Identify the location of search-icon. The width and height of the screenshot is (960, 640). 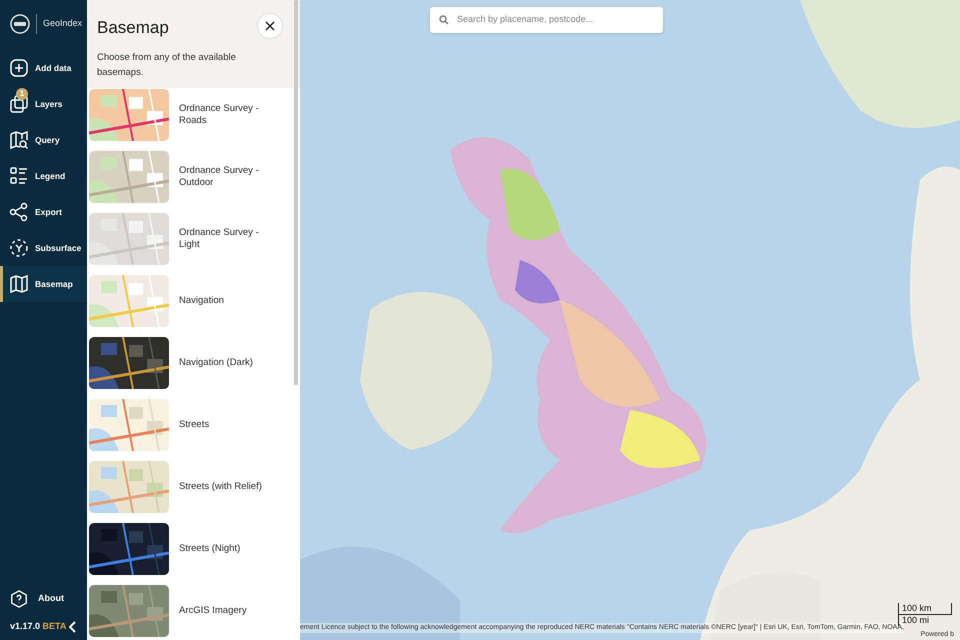
(444, 20).